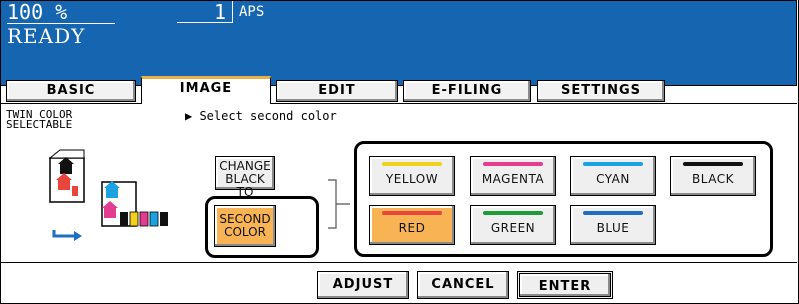  Describe the element at coordinates (613, 228) in the screenshot. I see `color-label: BLUE` at that location.